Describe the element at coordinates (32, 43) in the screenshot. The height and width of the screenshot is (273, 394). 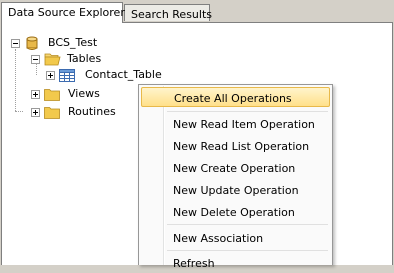
I see `database-icon` at that location.